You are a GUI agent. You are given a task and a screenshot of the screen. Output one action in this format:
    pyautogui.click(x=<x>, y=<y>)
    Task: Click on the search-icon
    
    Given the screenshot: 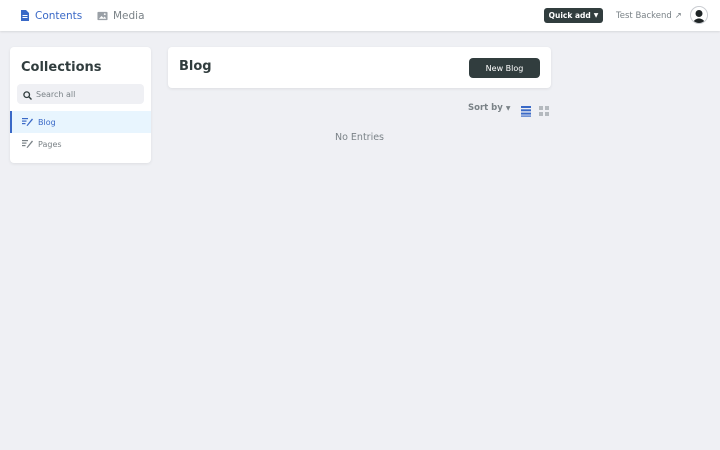 What is the action you would take?
    pyautogui.click(x=27, y=94)
    